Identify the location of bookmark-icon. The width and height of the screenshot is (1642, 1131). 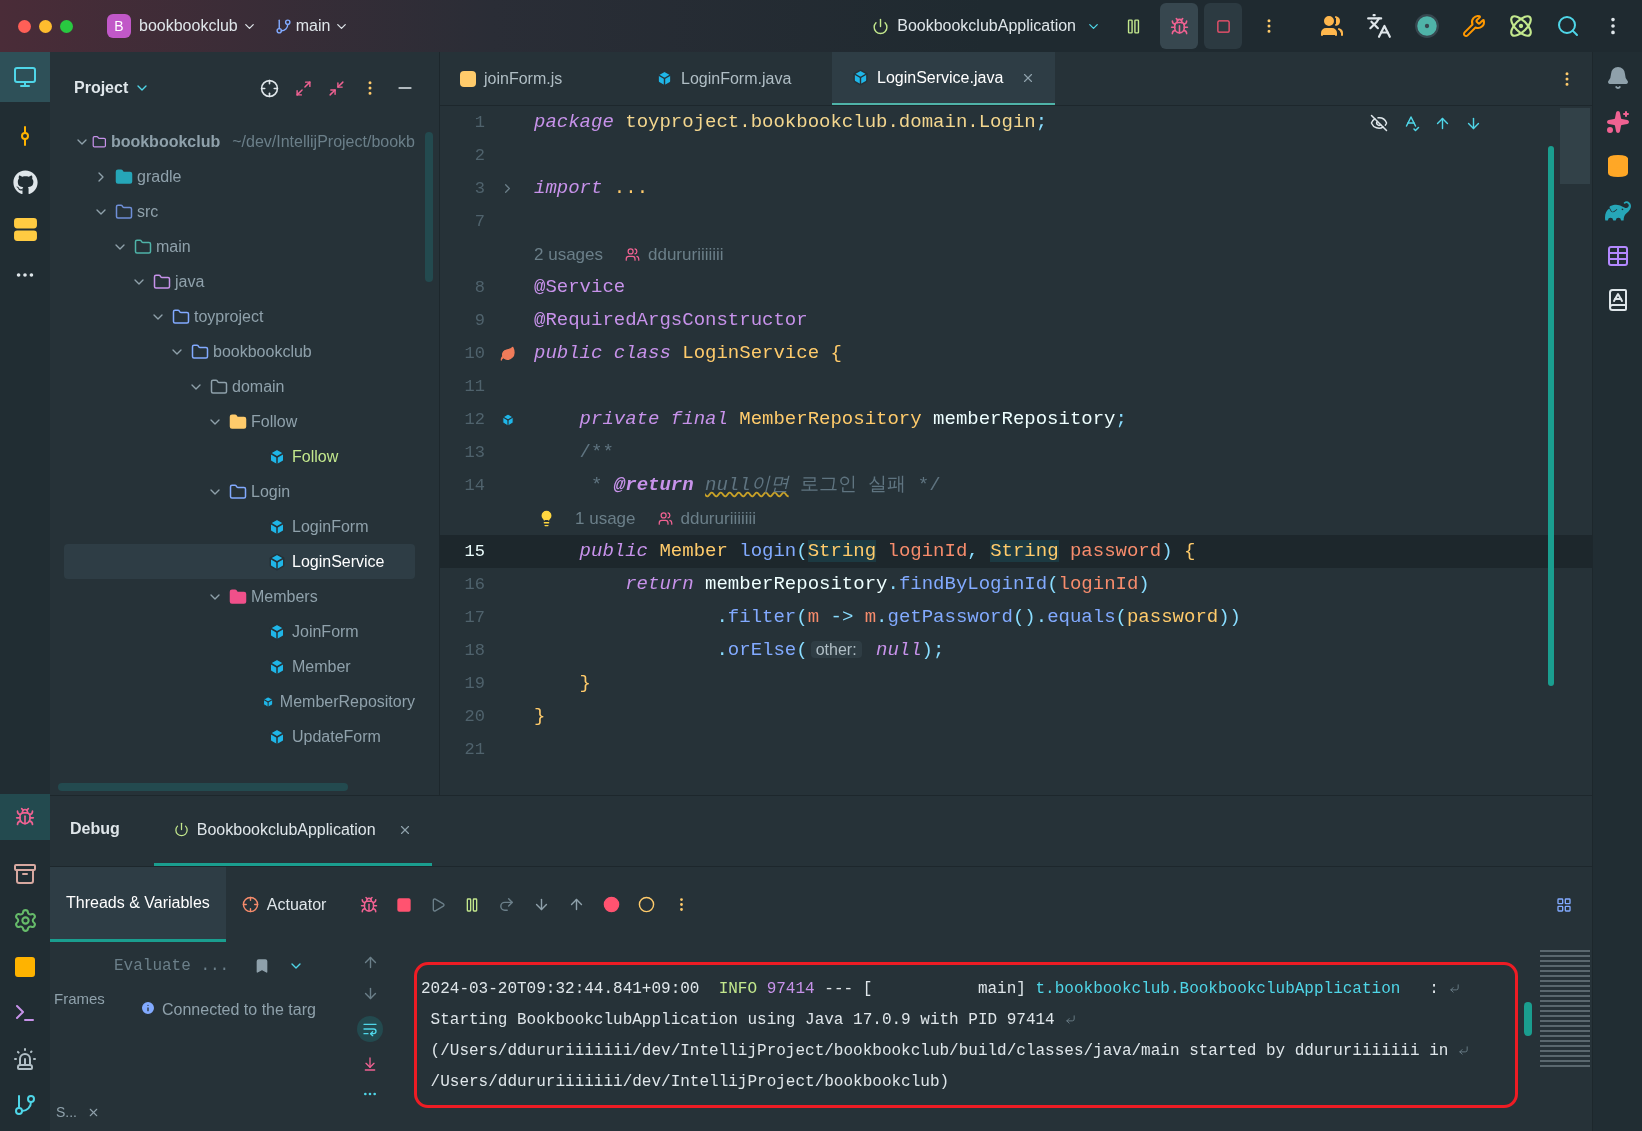
(262, 966).